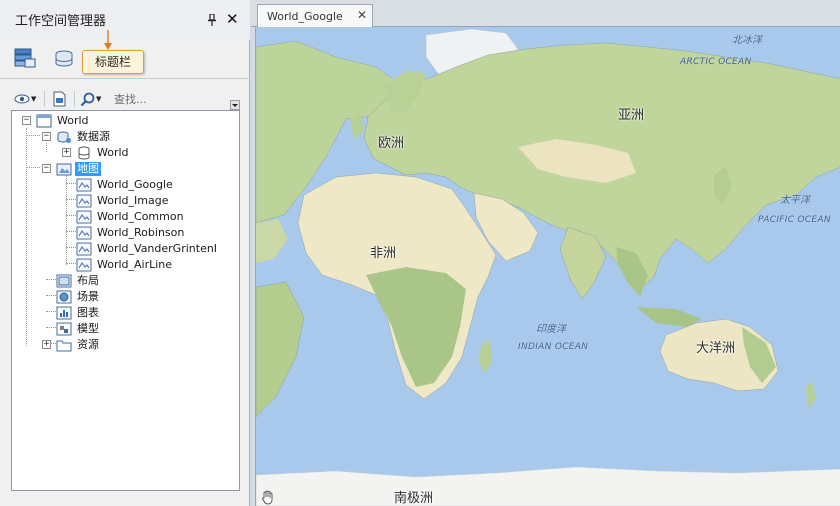 The width and height of the screenshot is (840, 506). What do you see at coordinates (631, 115) in the screenshot?
I see `asia-label: 亚洲` at bounding box center [631, 115].